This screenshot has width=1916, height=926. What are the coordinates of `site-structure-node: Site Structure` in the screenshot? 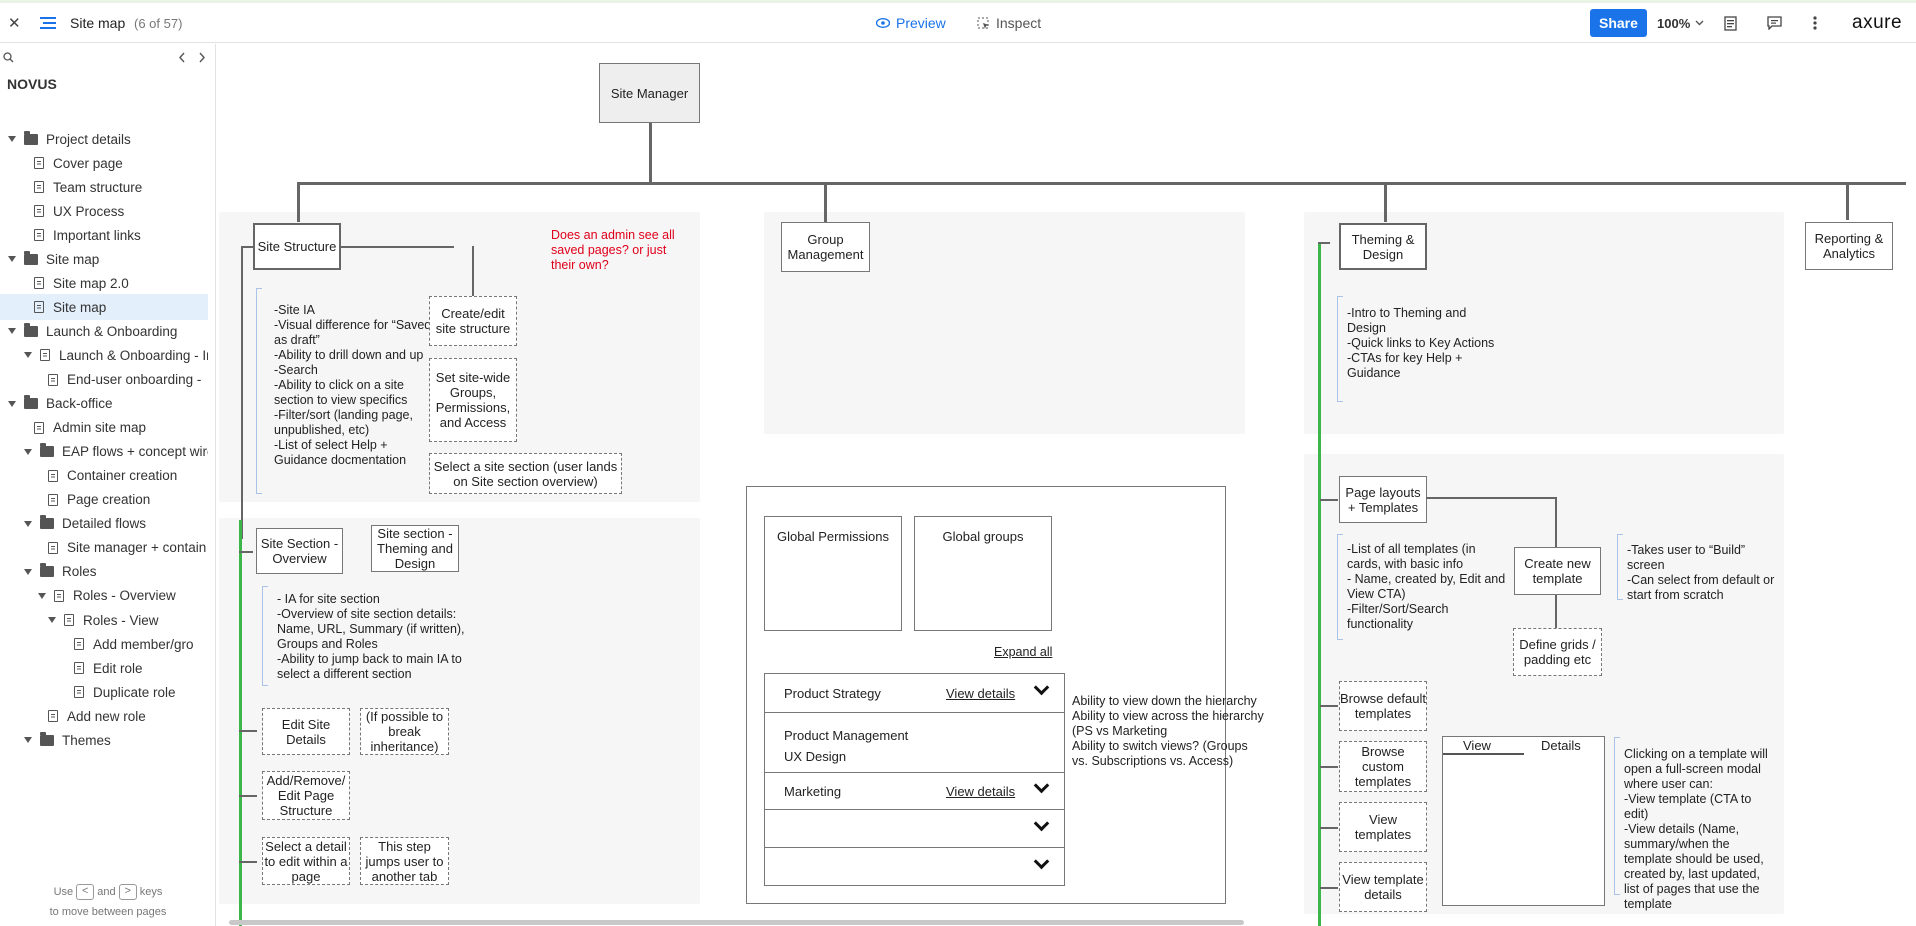 It's located at (297, 246).